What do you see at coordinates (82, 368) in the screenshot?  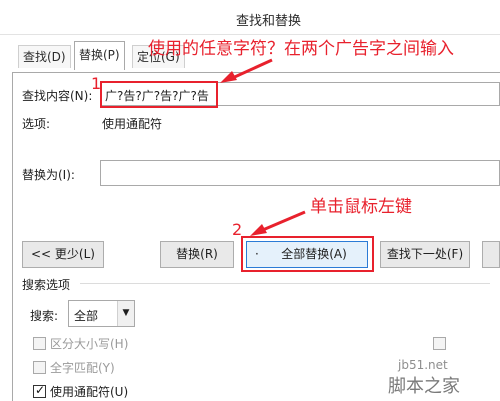 I see `whole-word-label: 全字匹配(Y)` at bounding box center [82, 368].